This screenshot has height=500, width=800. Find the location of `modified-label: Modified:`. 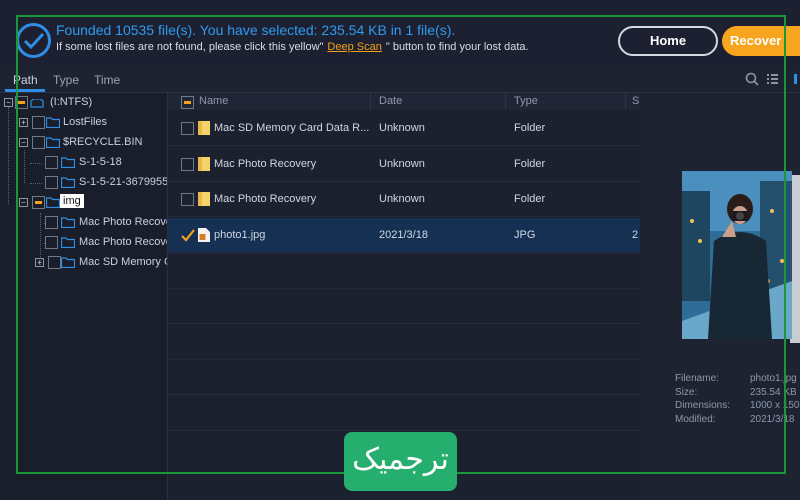

modified-label: Modified: is located at coordinates (695, 419).